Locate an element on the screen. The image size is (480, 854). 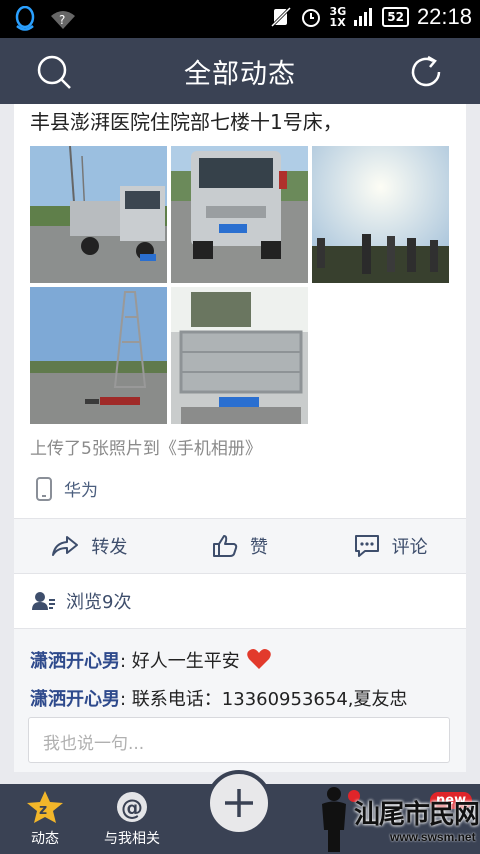
watermark-url: www.swsm.net is located at coordinates (433, 837).